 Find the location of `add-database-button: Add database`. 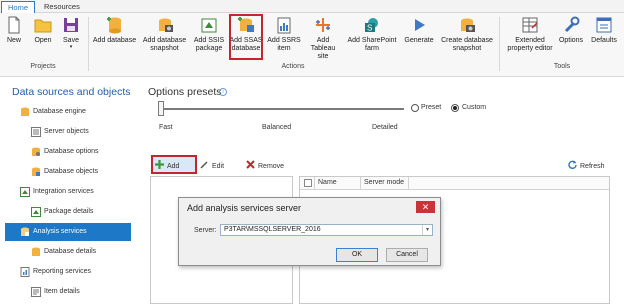

add-database-button: Add database is located at coordinates (114, 30).